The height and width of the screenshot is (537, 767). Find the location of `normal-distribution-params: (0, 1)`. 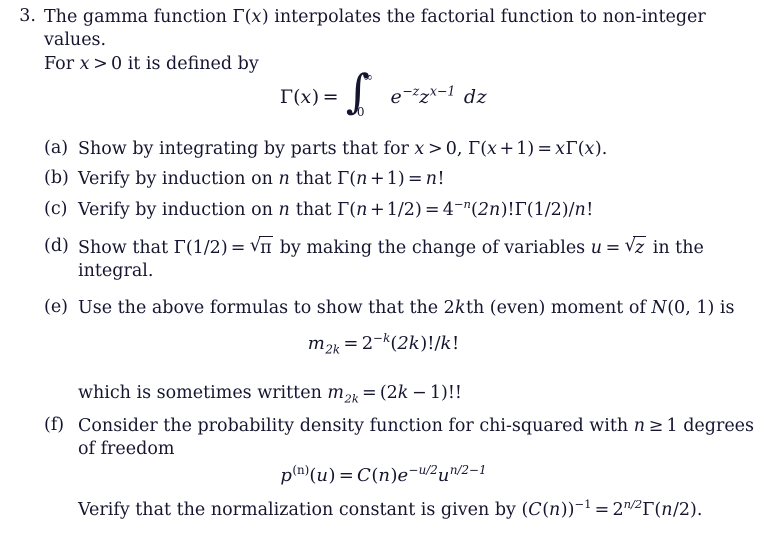

normal-distribution-params: (0, 1) is located at coordinates (691, 308).